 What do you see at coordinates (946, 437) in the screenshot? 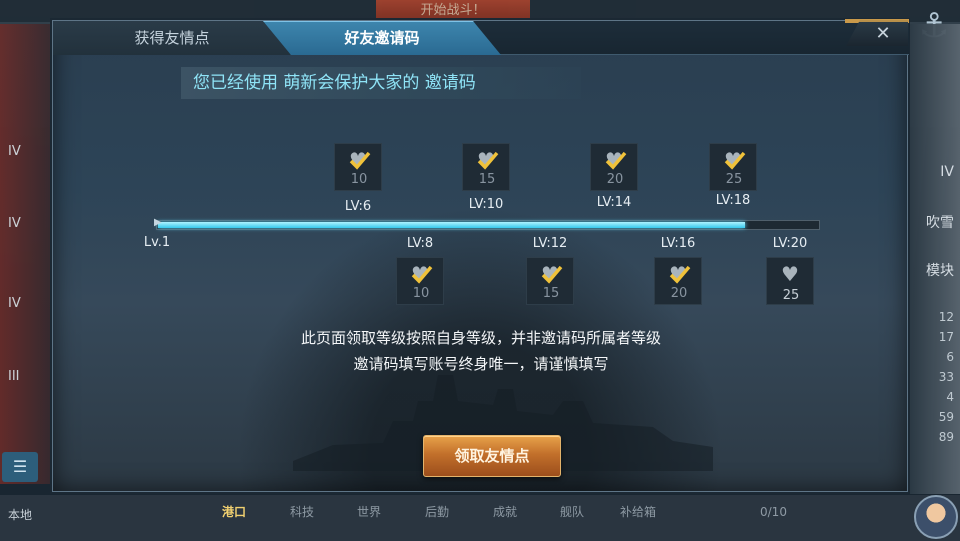
I see `stat-value: 89` at bounding box center [946, 437].